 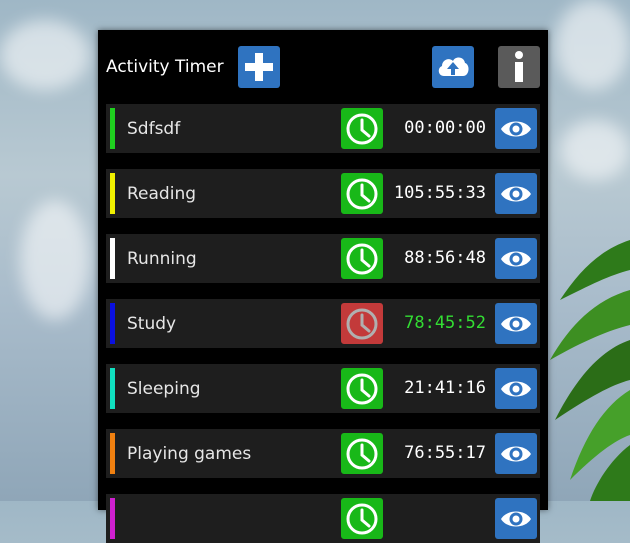 What do you see at coordinates (323, 258) in the screenshot?
I see `activity-row: Running 88:56:48` at bounding box center [323, 258].